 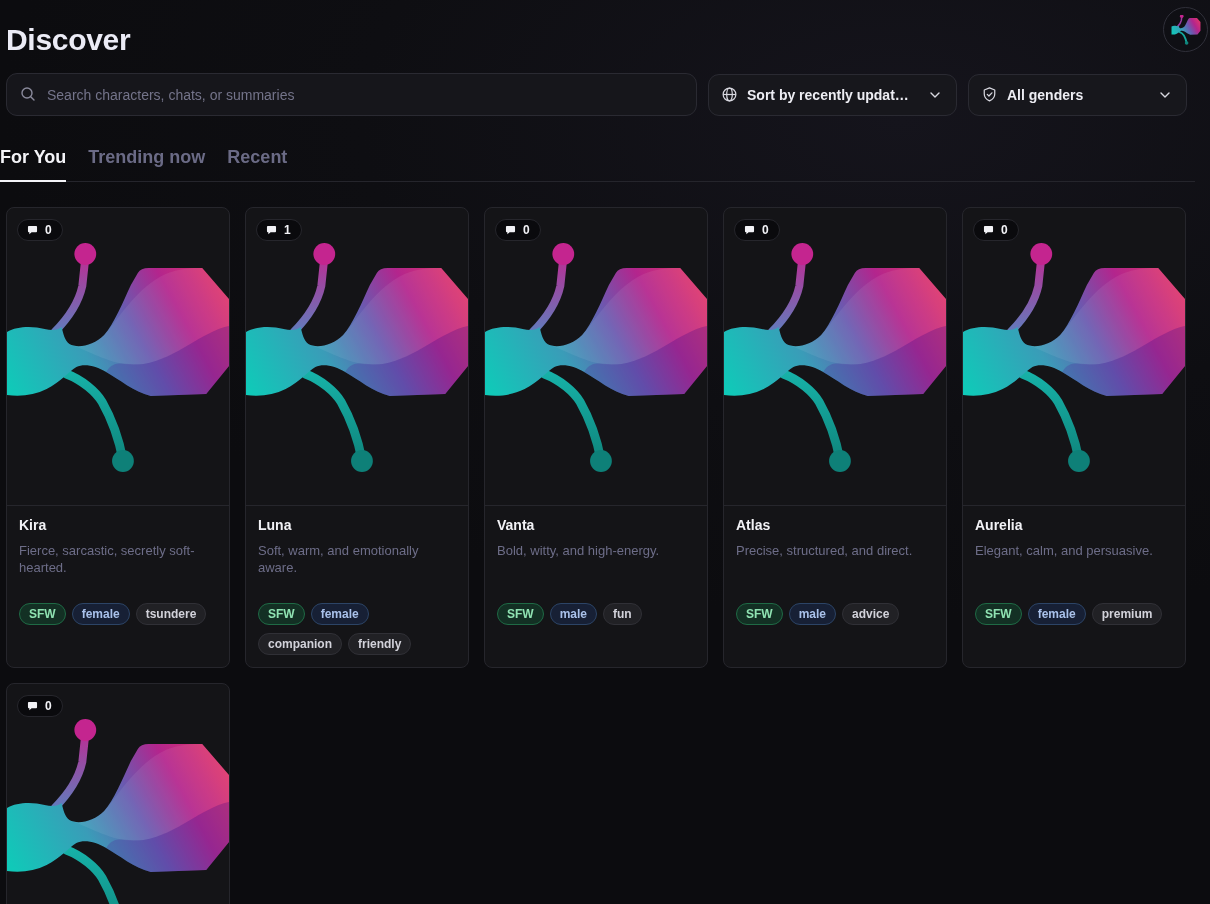 I want to click on globe-icon, so click(x=729, y=94).